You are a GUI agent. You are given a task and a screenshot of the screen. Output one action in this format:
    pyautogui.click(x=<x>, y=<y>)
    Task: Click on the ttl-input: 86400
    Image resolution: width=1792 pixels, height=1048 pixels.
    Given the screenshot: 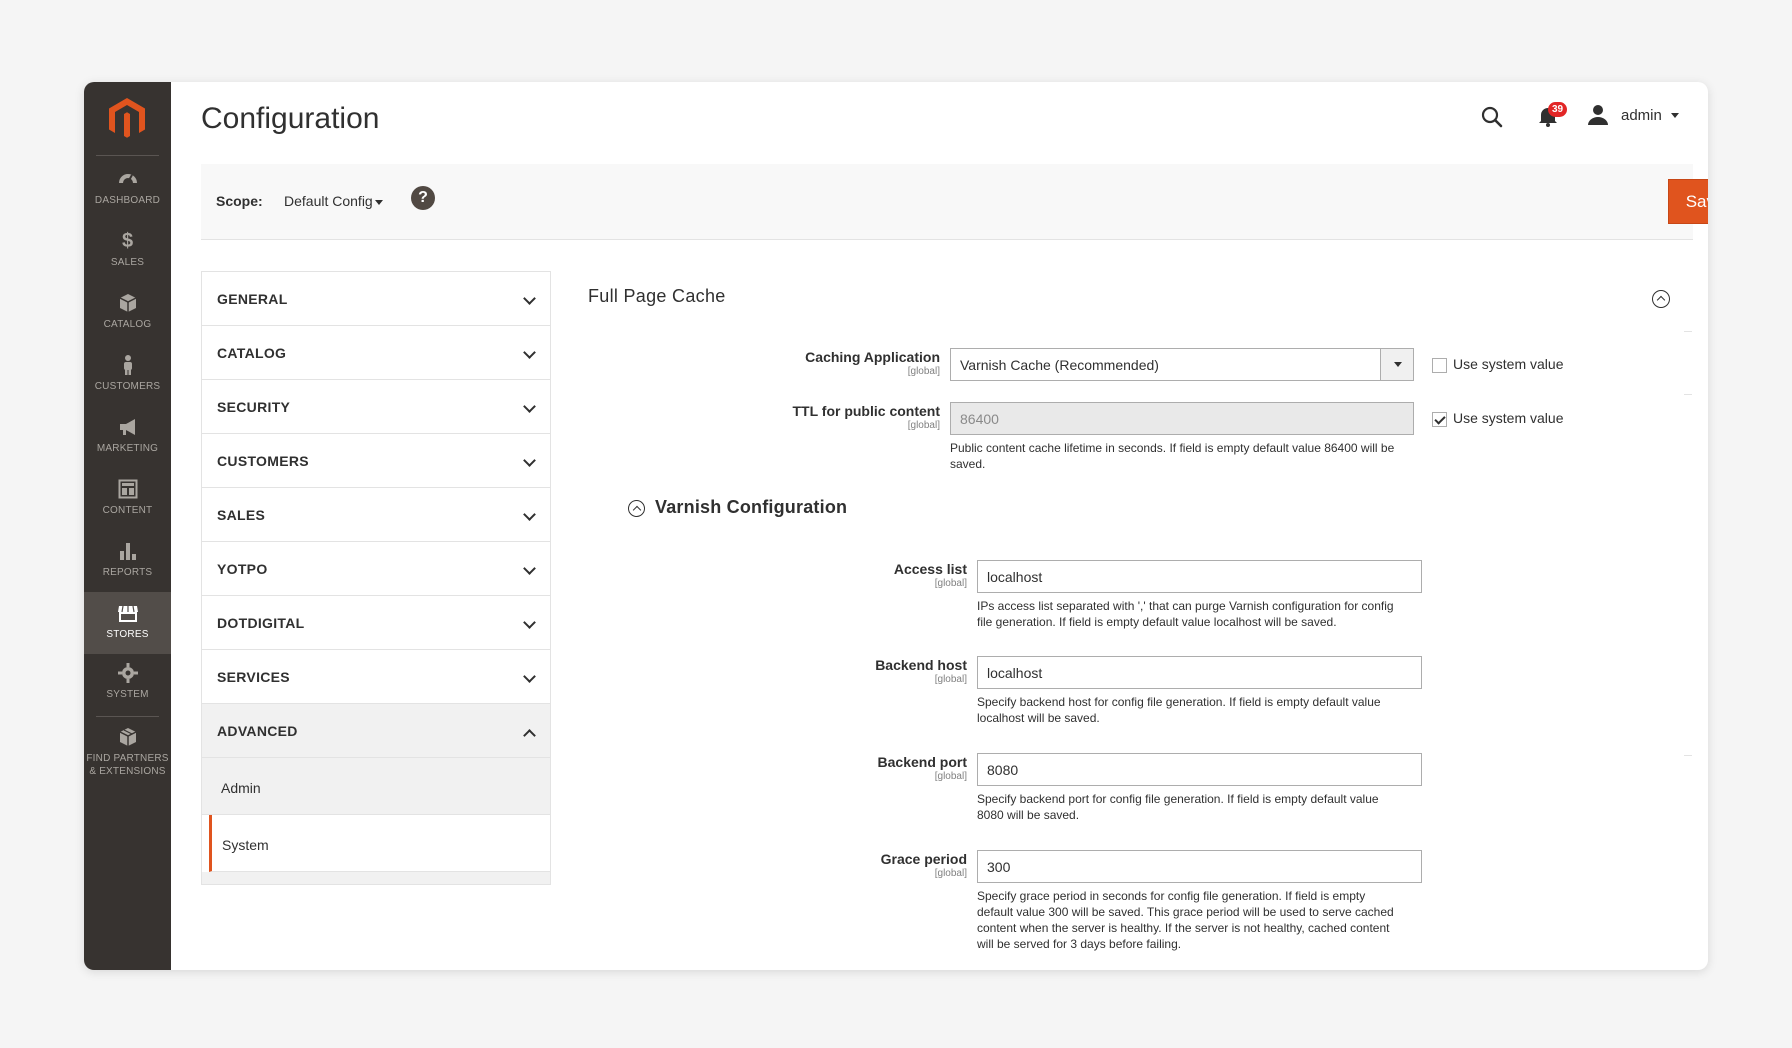 What is the action you would take?
    pyautogui.click(x=1182, y=418)
    